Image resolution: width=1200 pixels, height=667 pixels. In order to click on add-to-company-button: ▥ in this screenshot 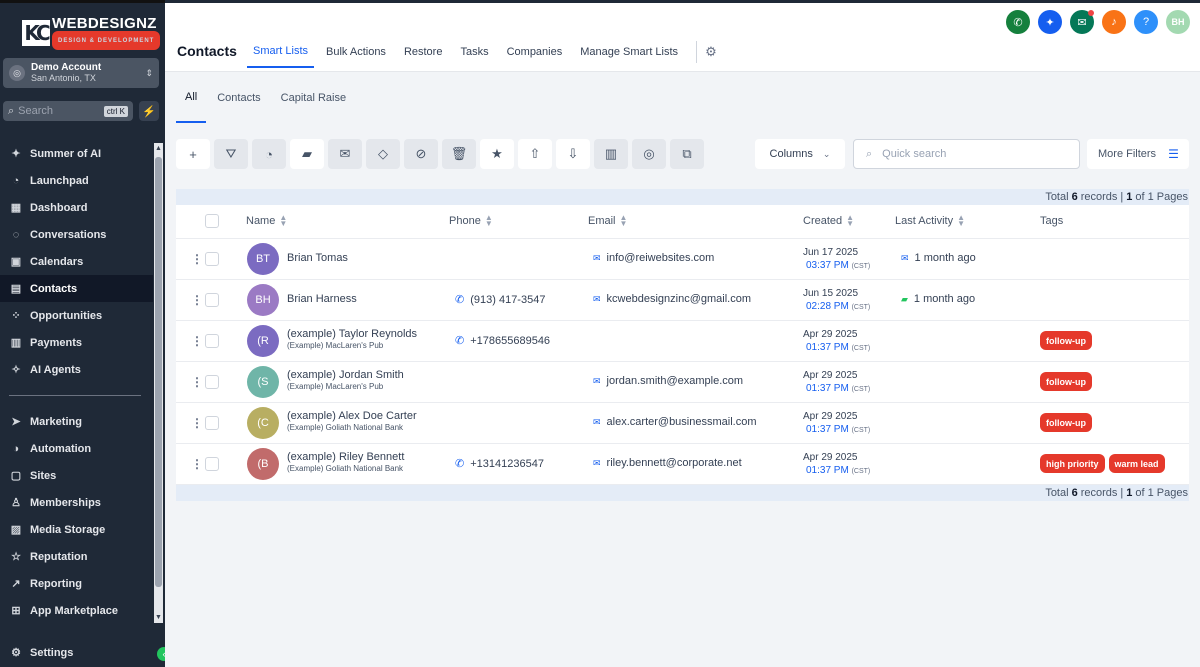, I will do `click(611, 154)`.